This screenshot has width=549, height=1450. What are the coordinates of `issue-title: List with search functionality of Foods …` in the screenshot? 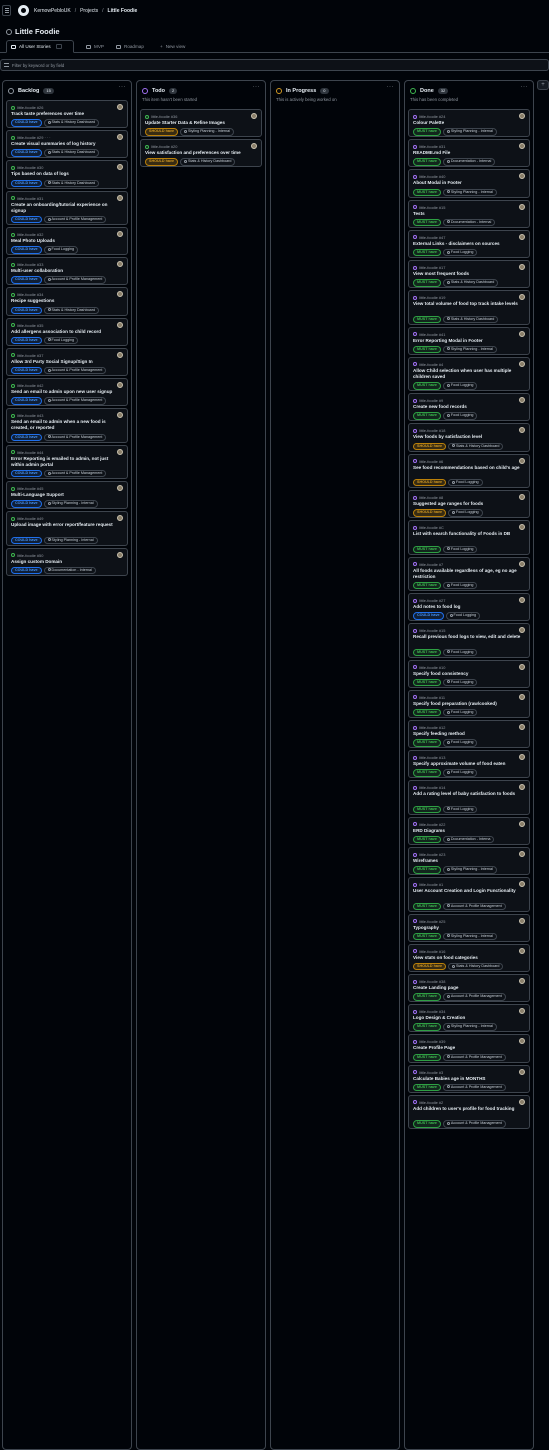 It's located at (468, 534).